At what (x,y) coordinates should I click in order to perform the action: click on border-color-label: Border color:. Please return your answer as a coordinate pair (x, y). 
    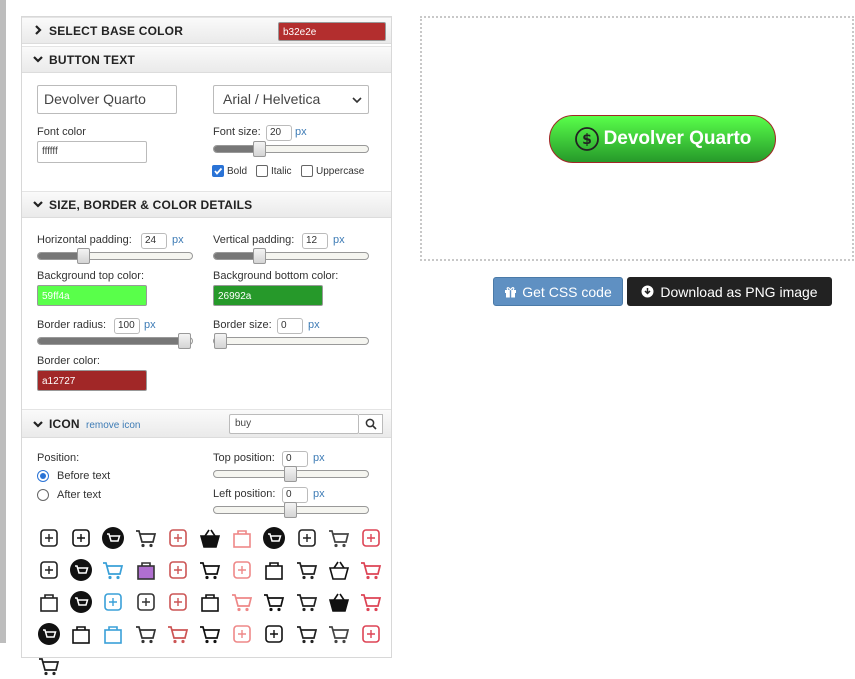
    Looking at the image, I should click on (68, 361).